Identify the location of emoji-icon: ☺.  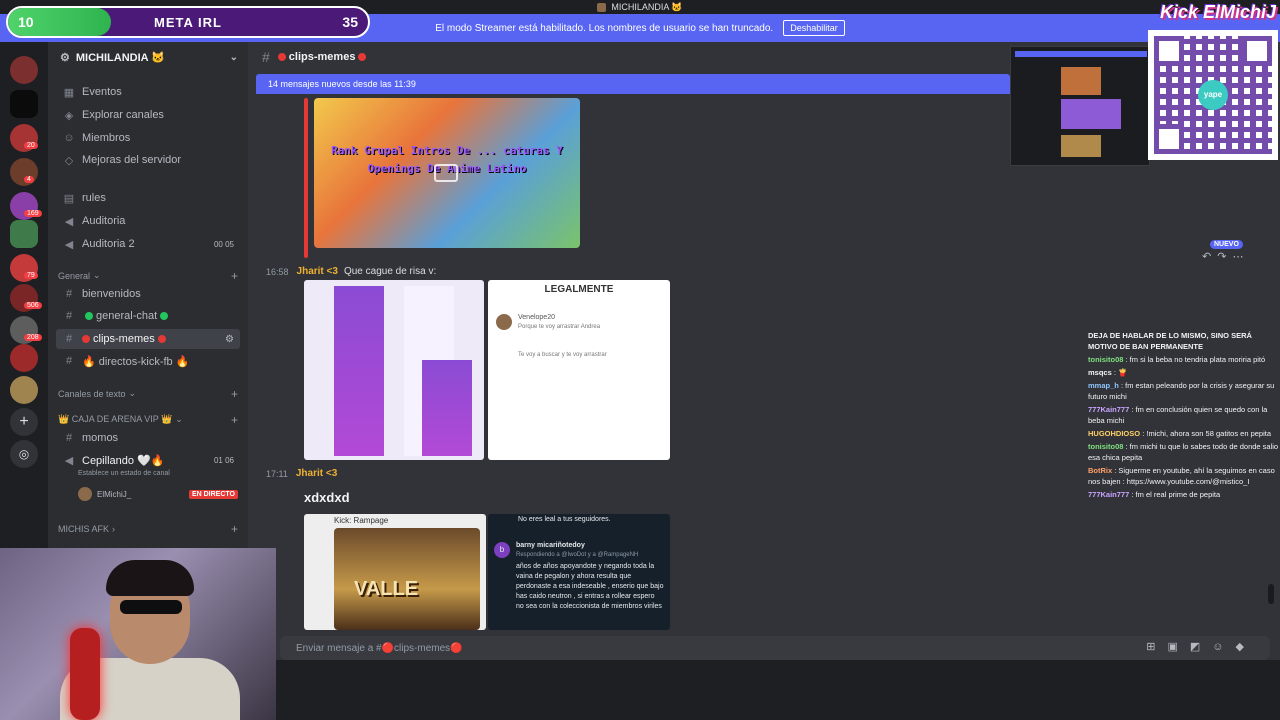
(1223, 647).